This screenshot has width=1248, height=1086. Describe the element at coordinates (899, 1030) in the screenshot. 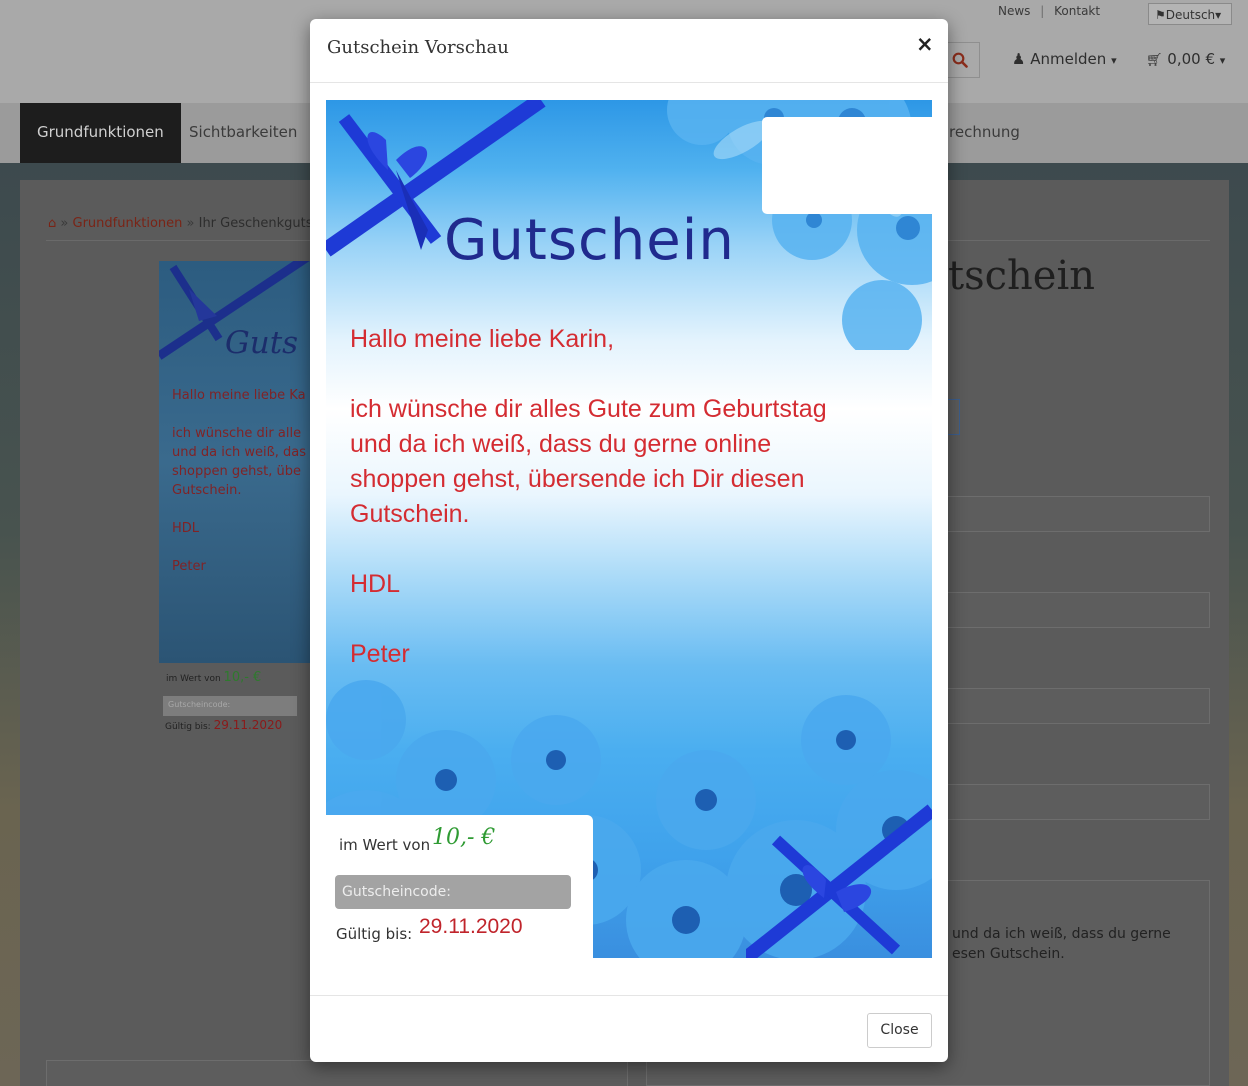

I see `close-button: Close` at that location.